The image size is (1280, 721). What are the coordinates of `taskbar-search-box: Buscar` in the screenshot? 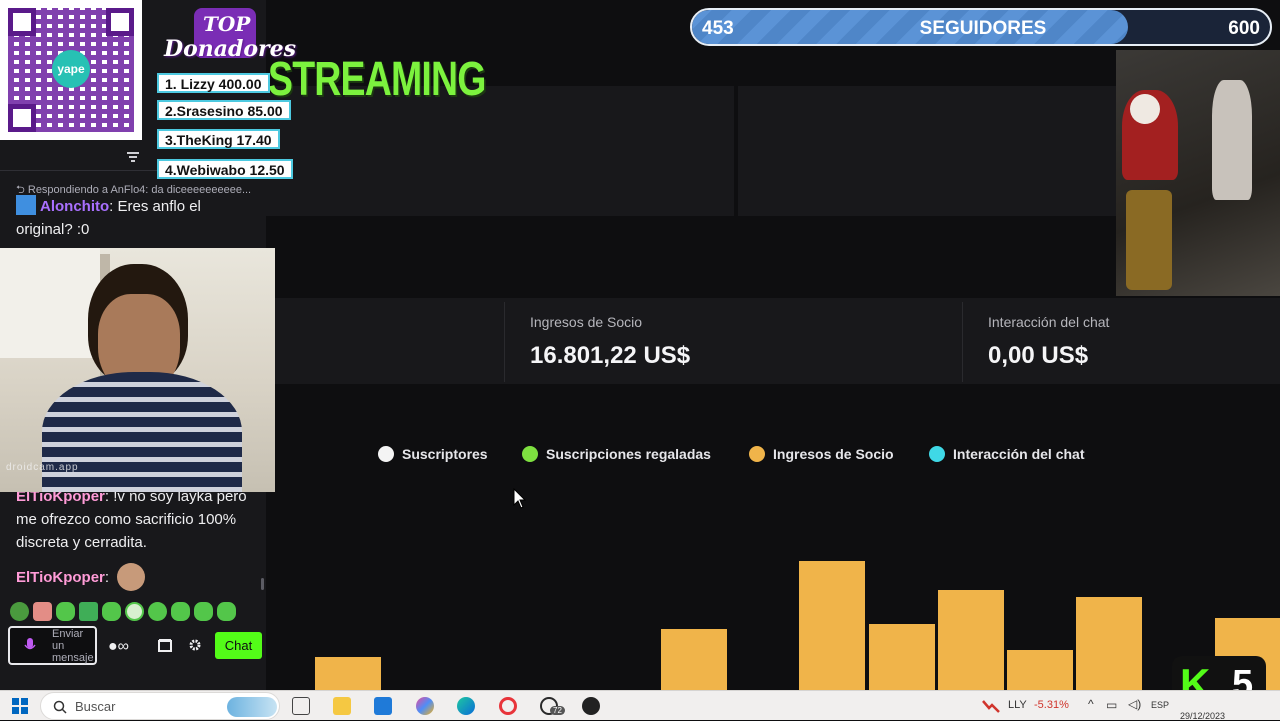 It's located at (160, 706).